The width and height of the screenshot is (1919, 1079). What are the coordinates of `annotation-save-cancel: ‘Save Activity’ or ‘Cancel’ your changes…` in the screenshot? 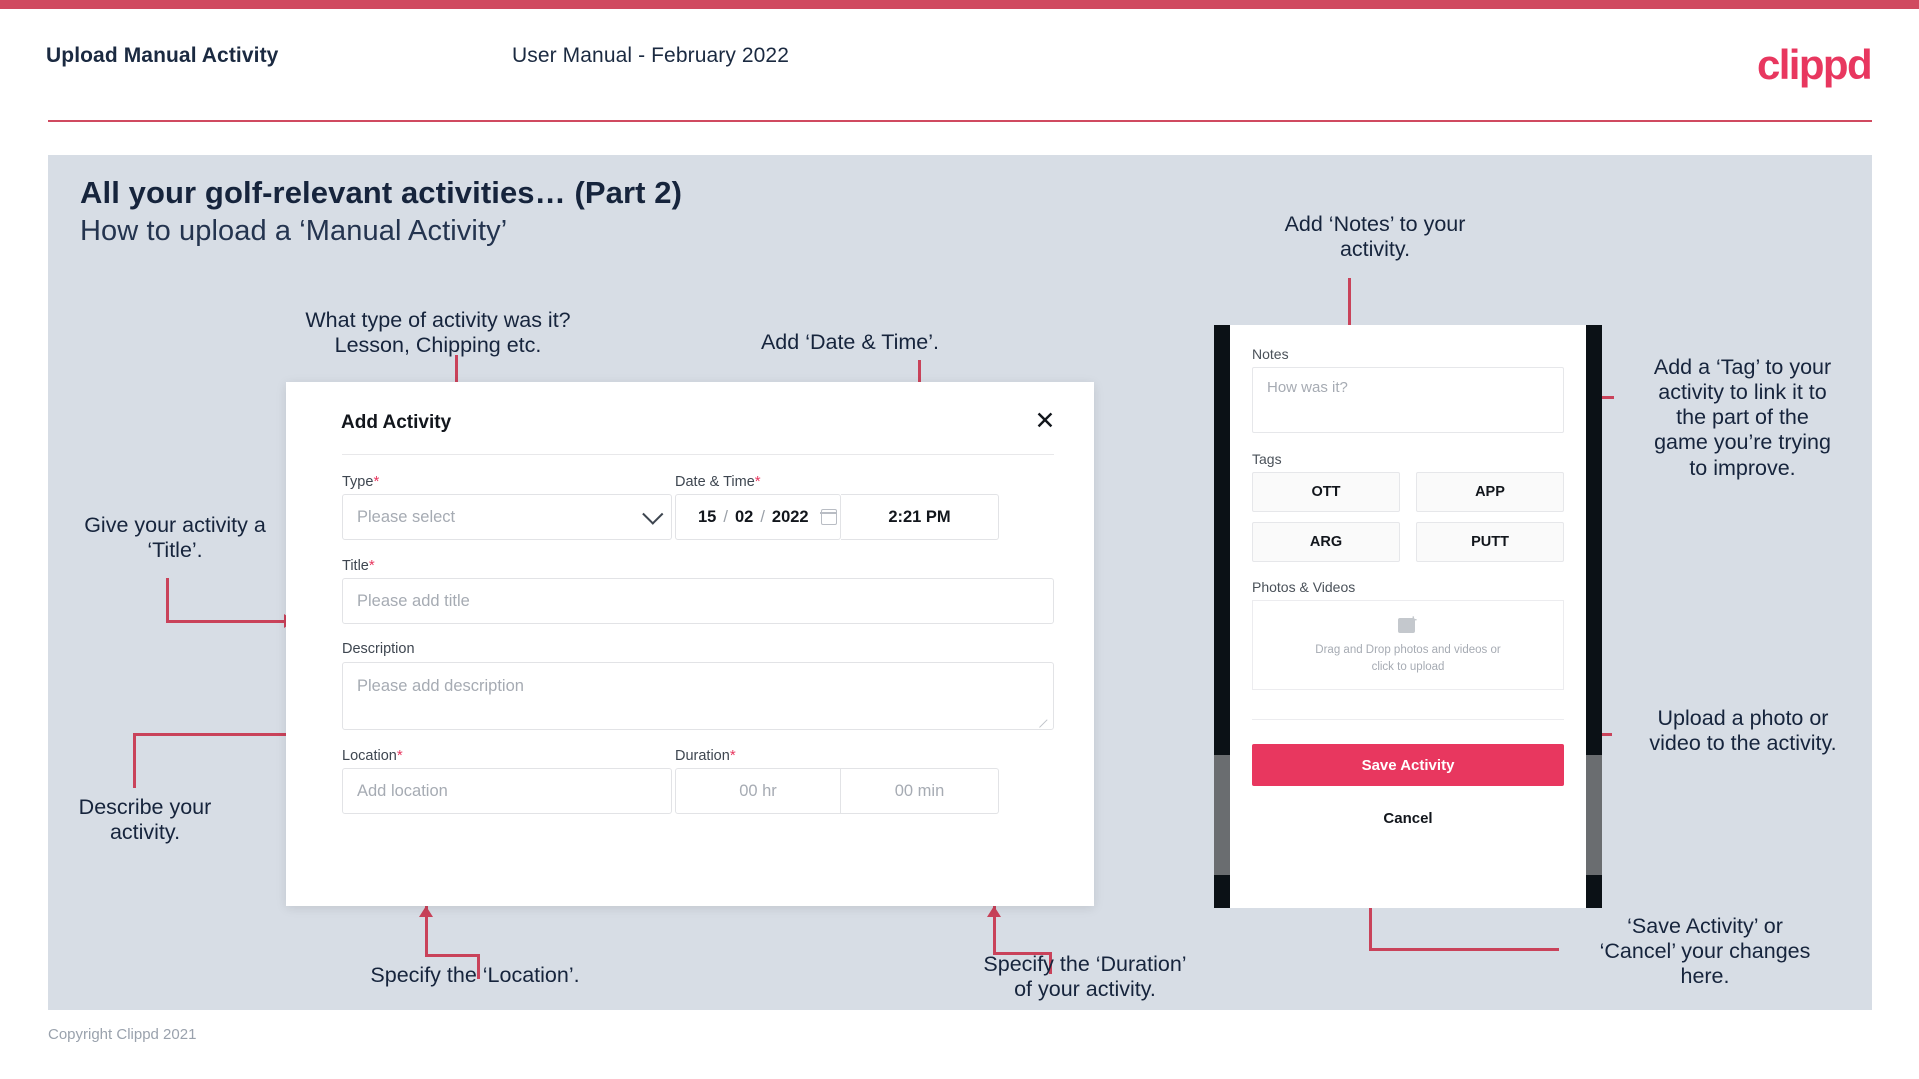 It's located at (1705, 951).